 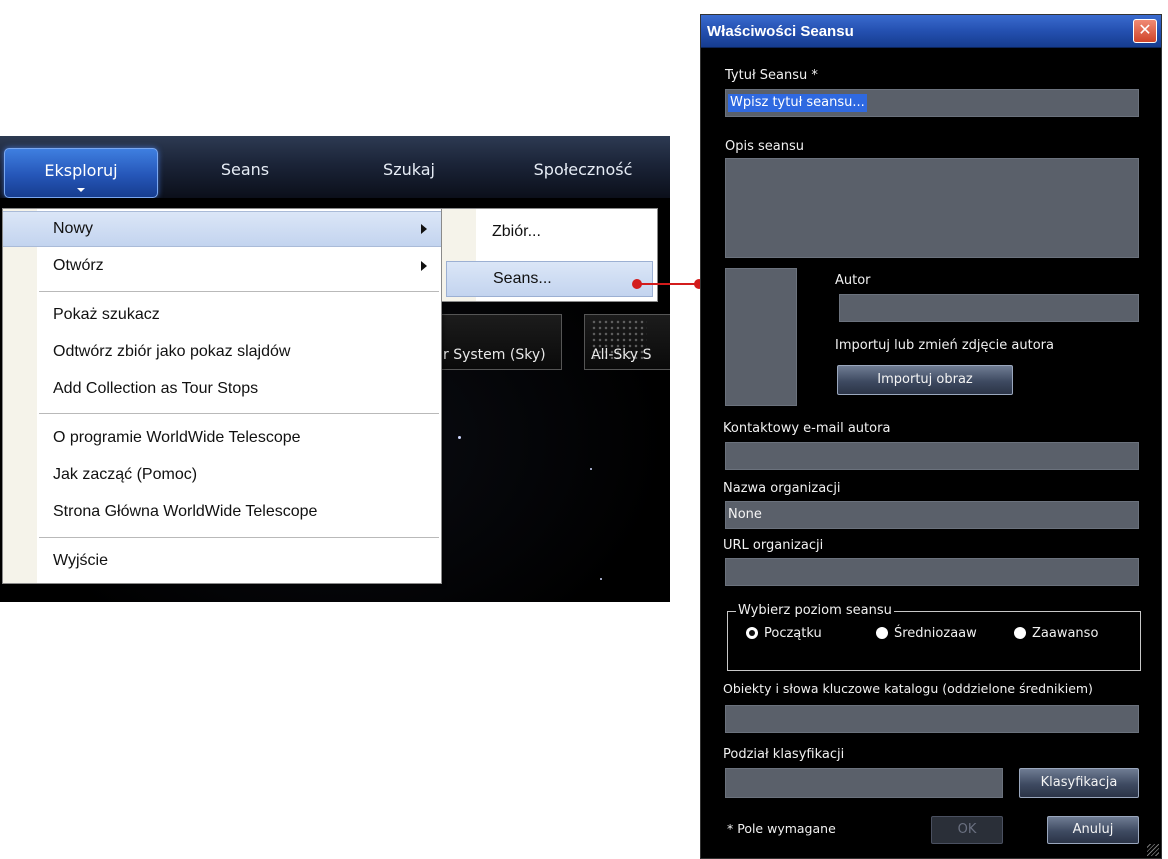 I want to click on tour-level-legend: Wybierz poziom seansu, so click(x=815, y=610).